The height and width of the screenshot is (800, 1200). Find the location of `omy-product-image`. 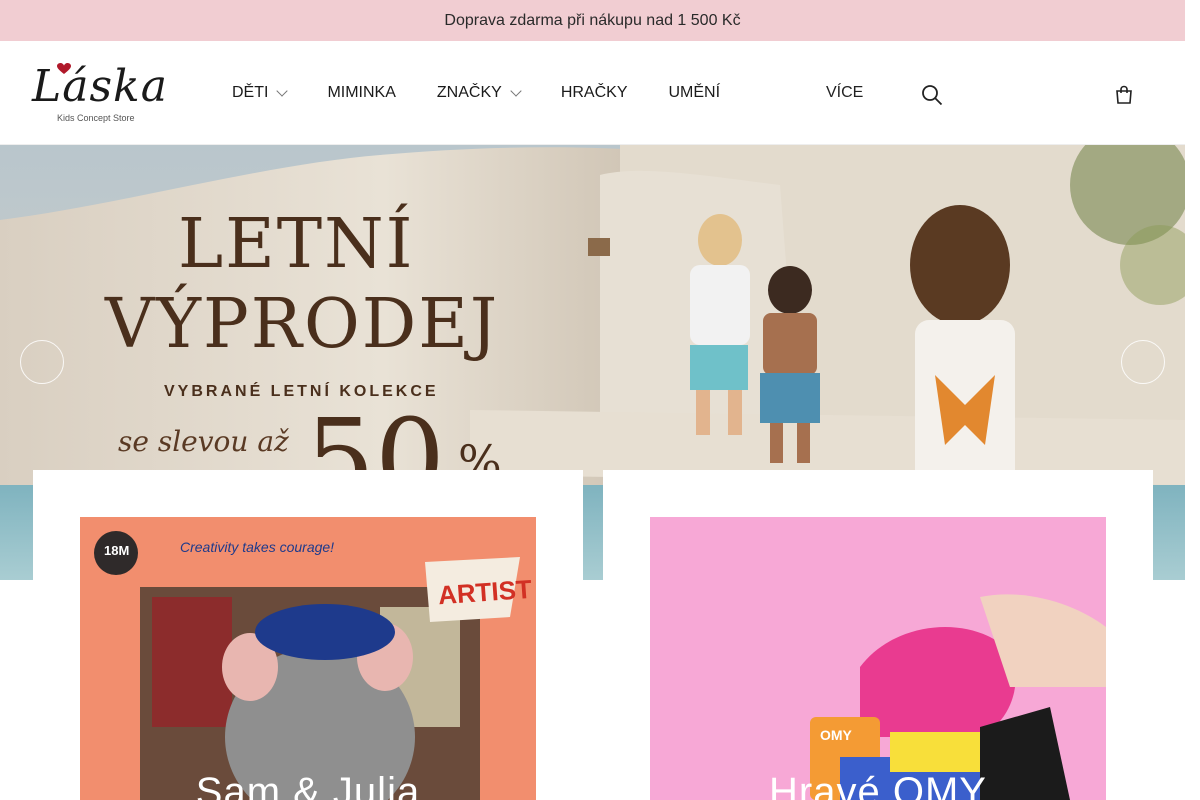

omy-product-image is located at coordinates (878, 658).